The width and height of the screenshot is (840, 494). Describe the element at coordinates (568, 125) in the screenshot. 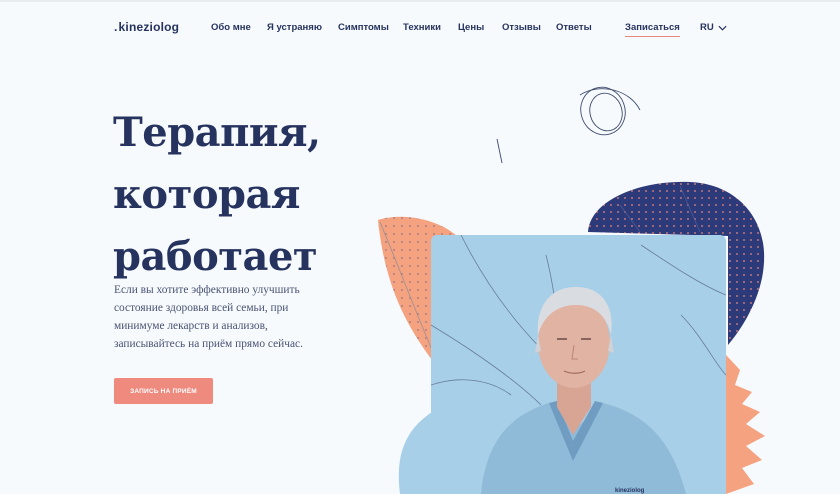

I see `doodle-scribble` at that location.